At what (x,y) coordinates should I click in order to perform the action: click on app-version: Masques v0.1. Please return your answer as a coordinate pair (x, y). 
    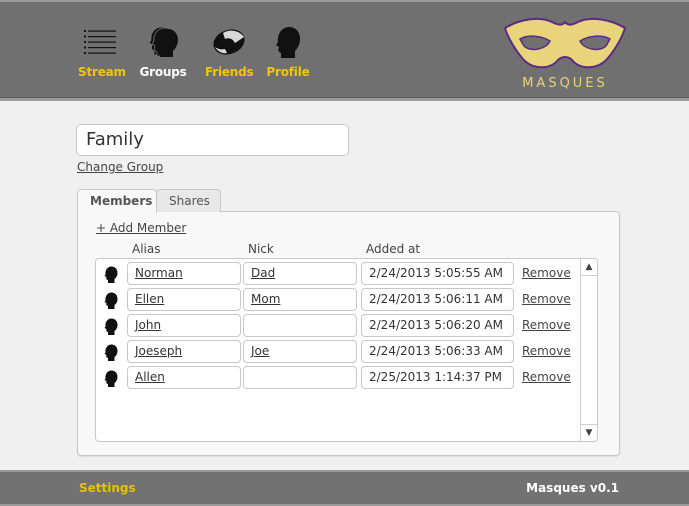
    Looking at the image, I should click on (572, 488).